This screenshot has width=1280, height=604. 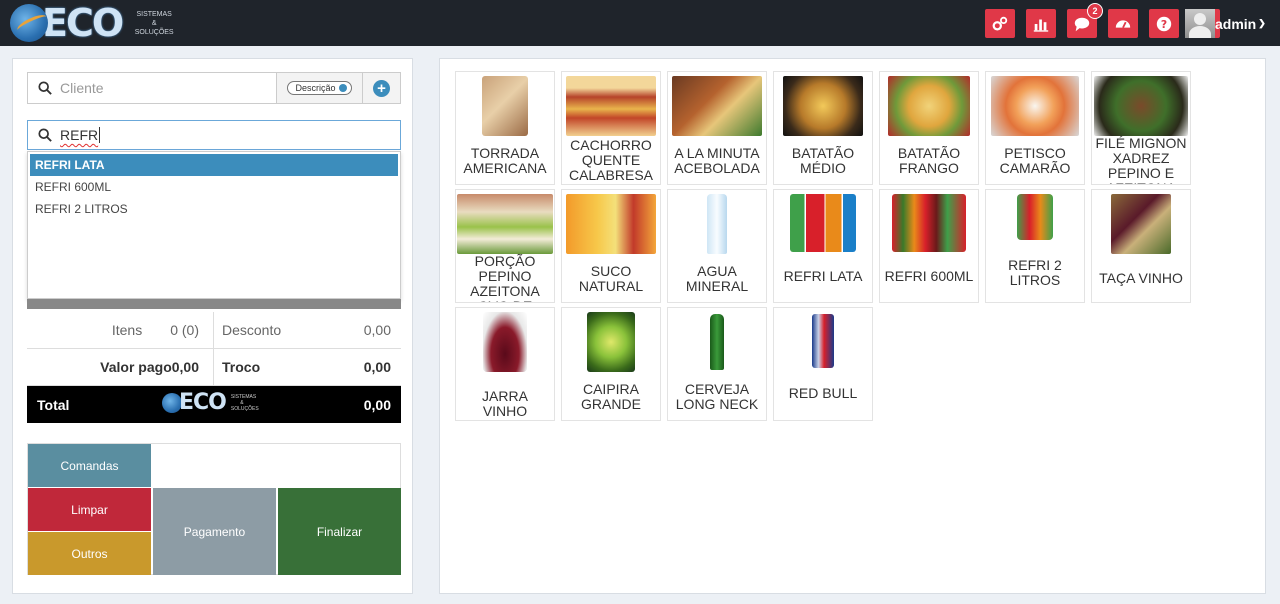 I want to click on bar-chart-icon, so click(x=1041, y=23).